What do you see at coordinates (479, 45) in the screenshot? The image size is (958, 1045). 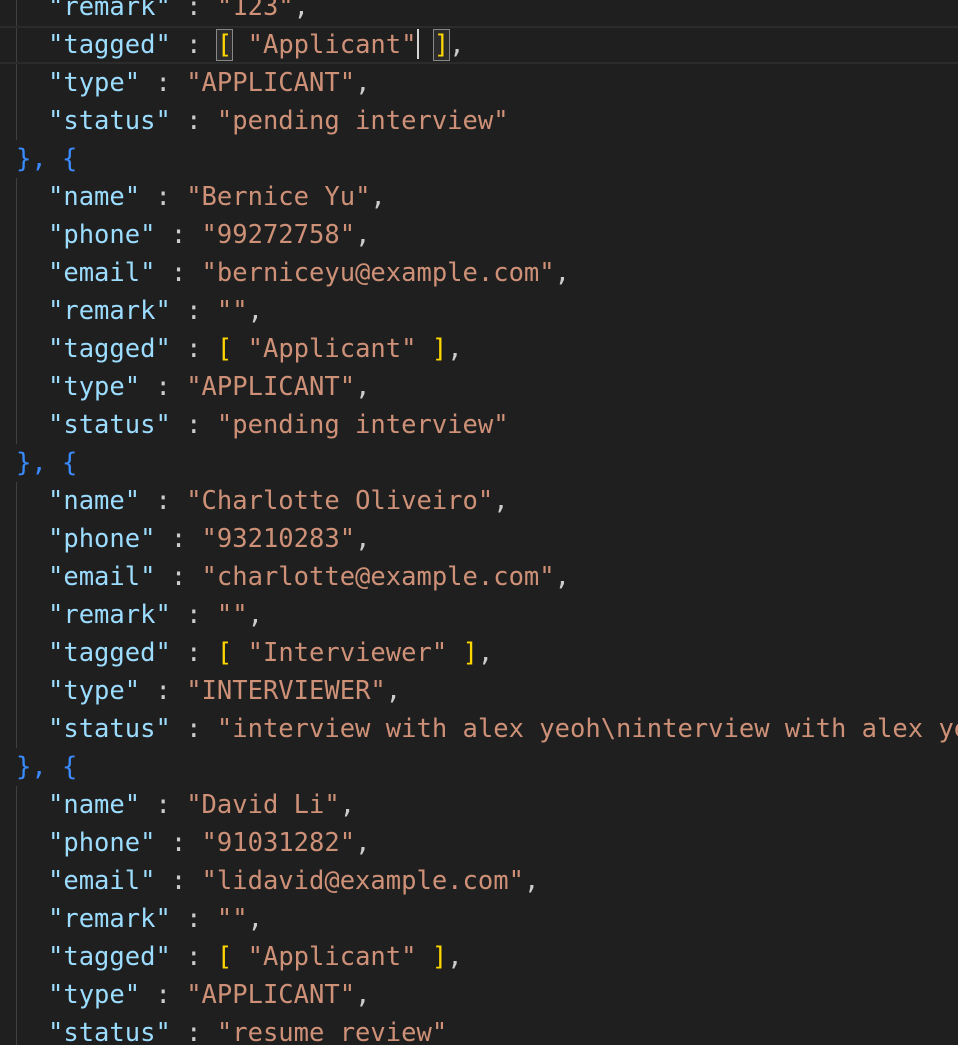 I see `code-line-current: "tagged" : [ "Applicant" ],` at bounding box center [479, 45].